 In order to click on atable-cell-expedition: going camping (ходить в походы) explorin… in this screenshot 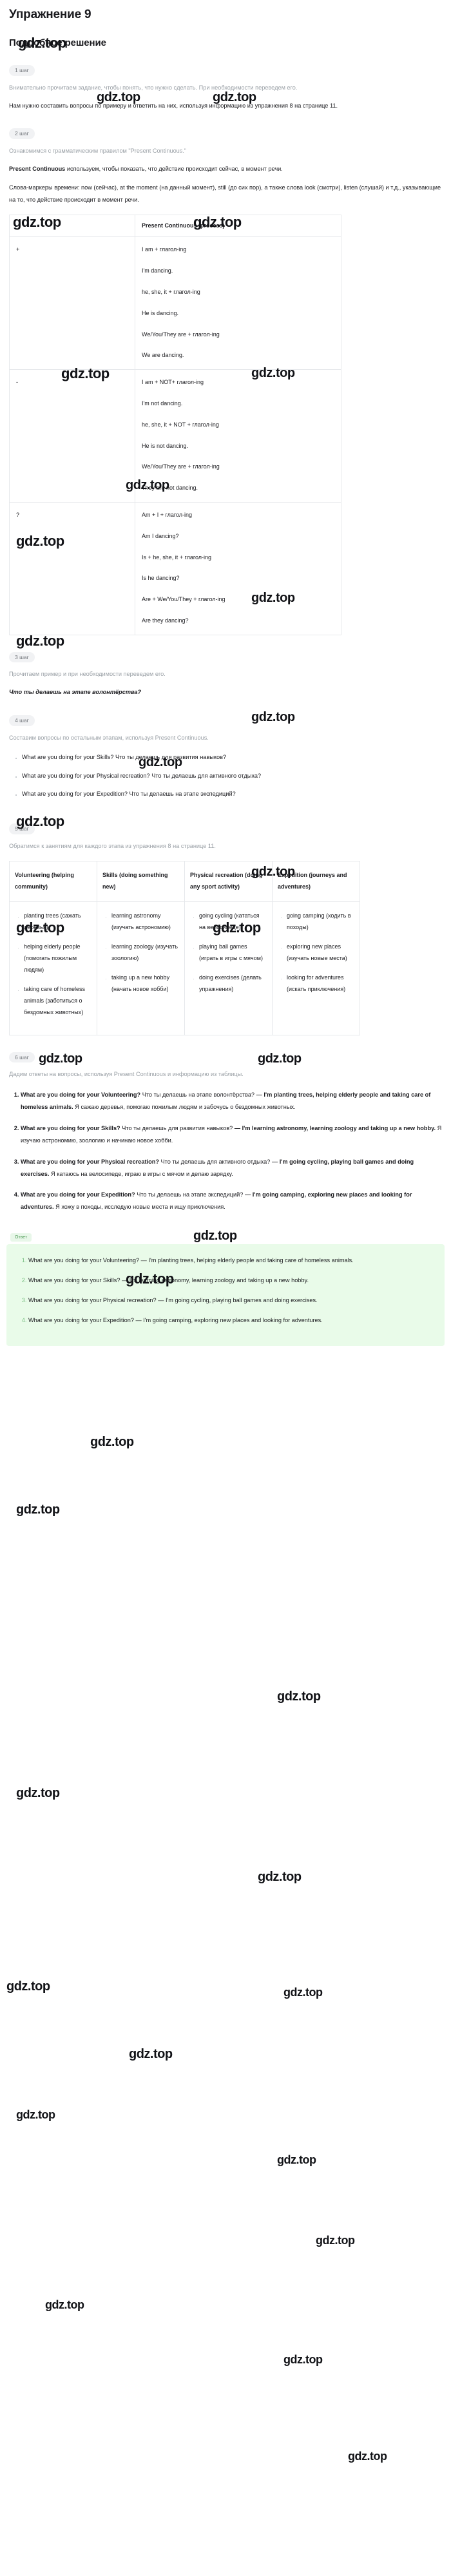, I will do `click(316, 968)`.